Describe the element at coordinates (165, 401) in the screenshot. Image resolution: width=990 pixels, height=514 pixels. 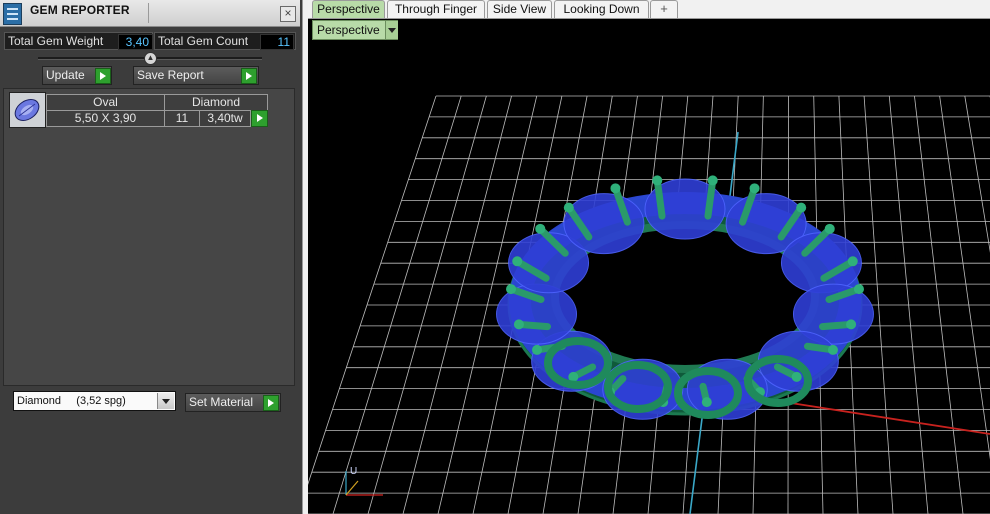
I see `chevron-down-icon` at that location.